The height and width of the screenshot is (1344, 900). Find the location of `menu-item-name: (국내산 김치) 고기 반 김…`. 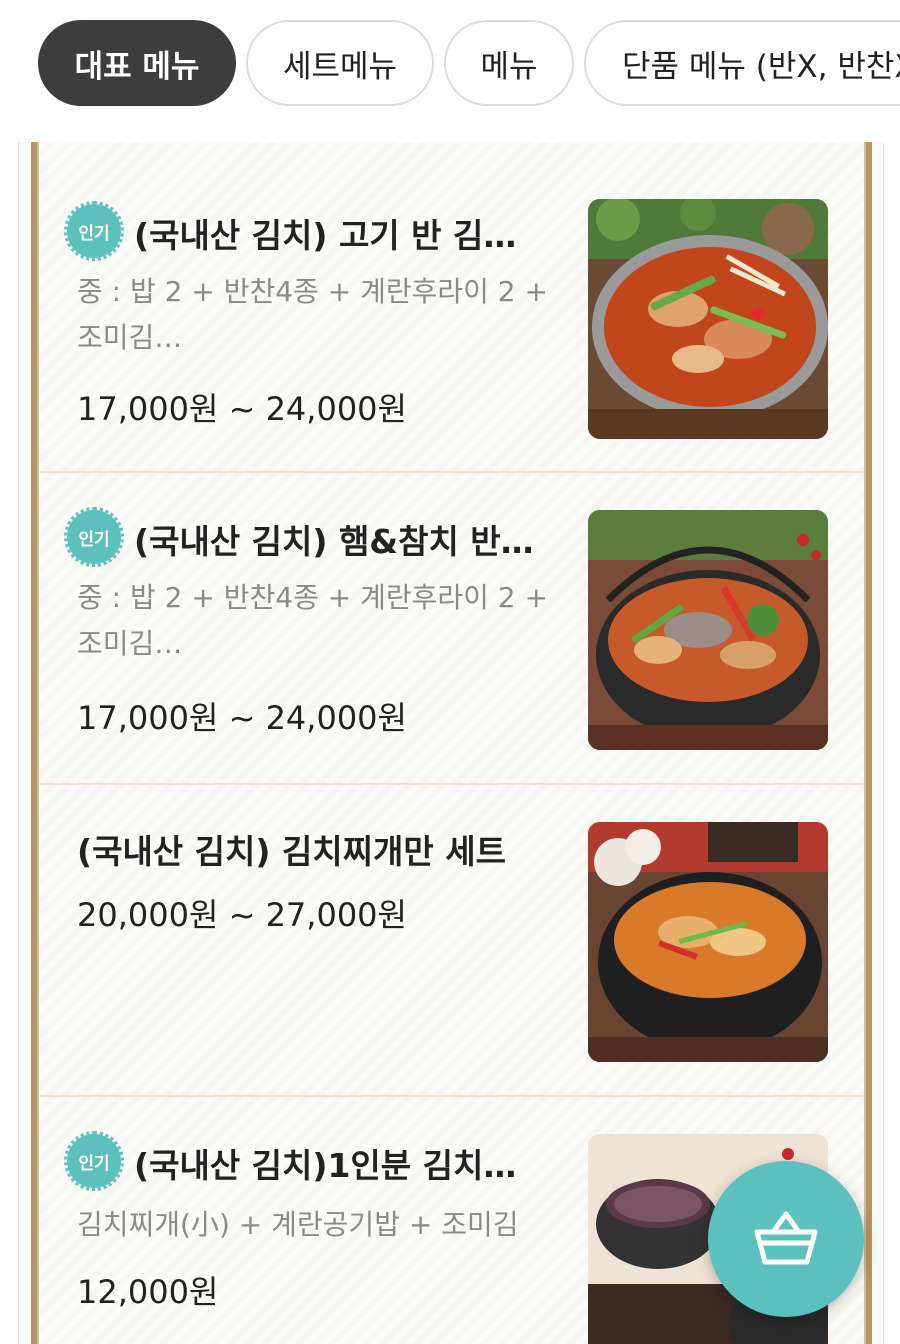

menu-item-name: (국내산 김치) 고기 반 김… is located at coordinates (325, 235).